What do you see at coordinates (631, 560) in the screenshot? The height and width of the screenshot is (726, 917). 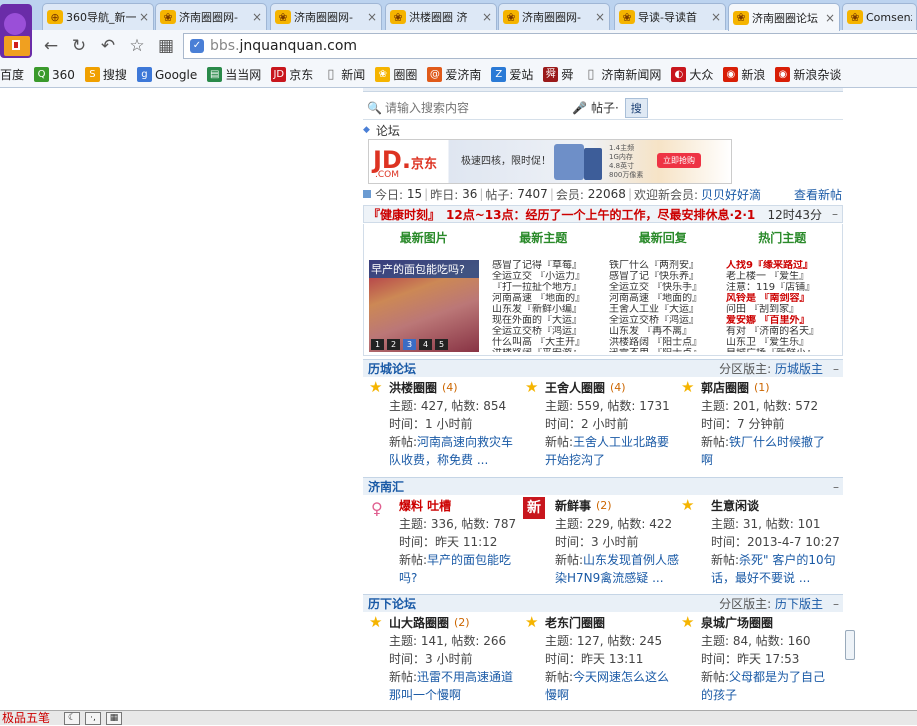 I see `latest-post-link: 山东发现首例人感` at bounding box center [631, 560].